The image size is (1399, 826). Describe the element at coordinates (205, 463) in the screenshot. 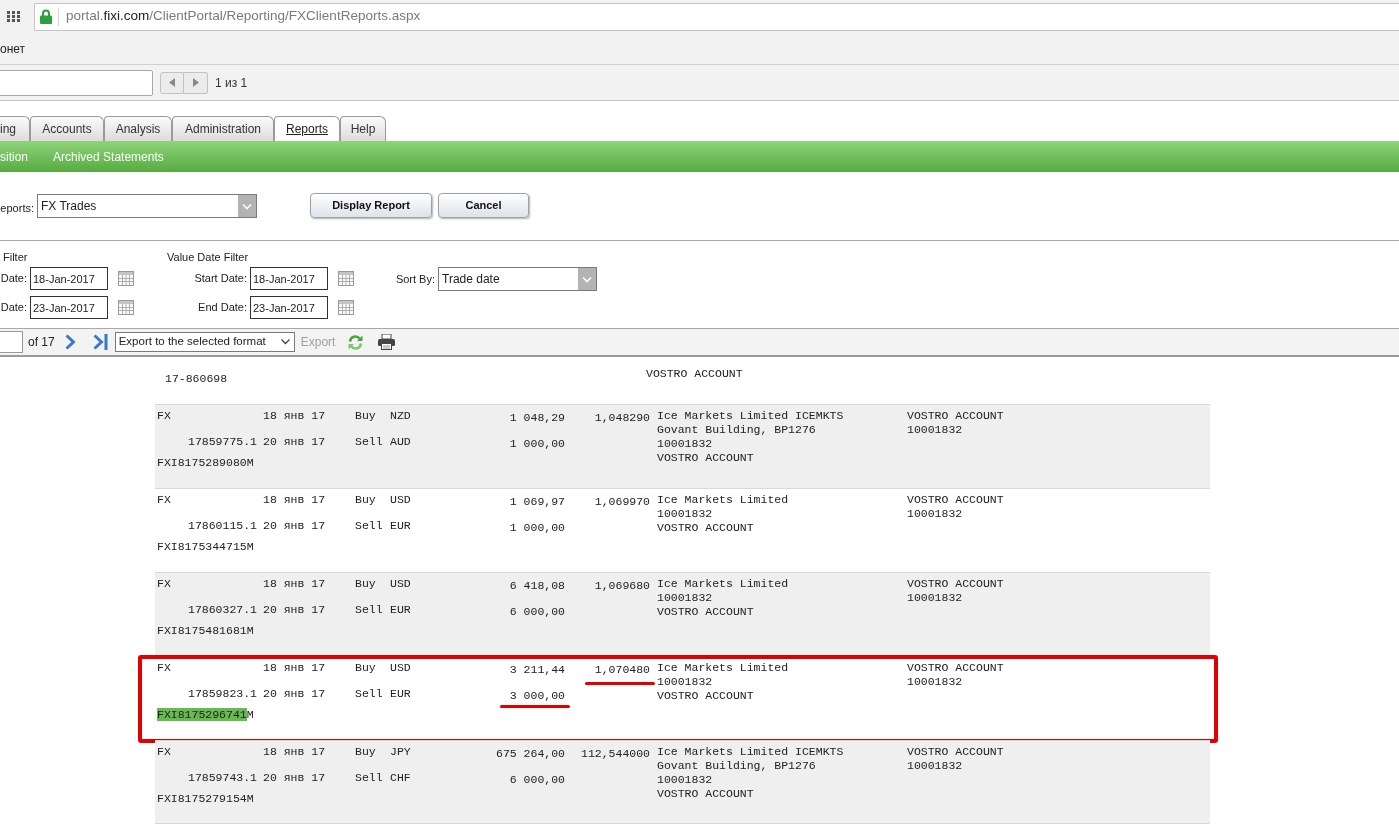

I see `external-reference: FXI8175289080M` at that location.